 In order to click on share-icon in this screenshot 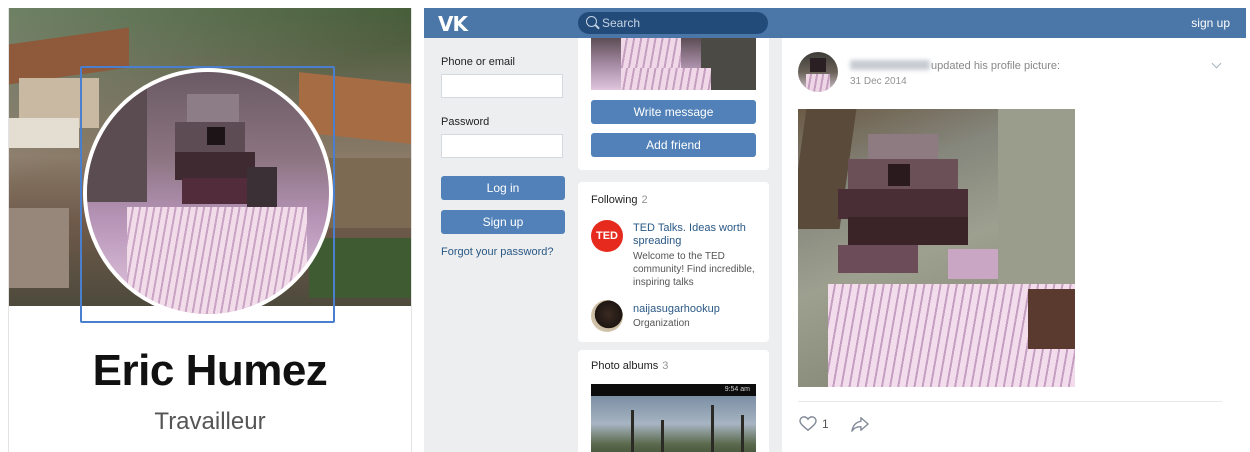, I will do `click(860, 424)`.